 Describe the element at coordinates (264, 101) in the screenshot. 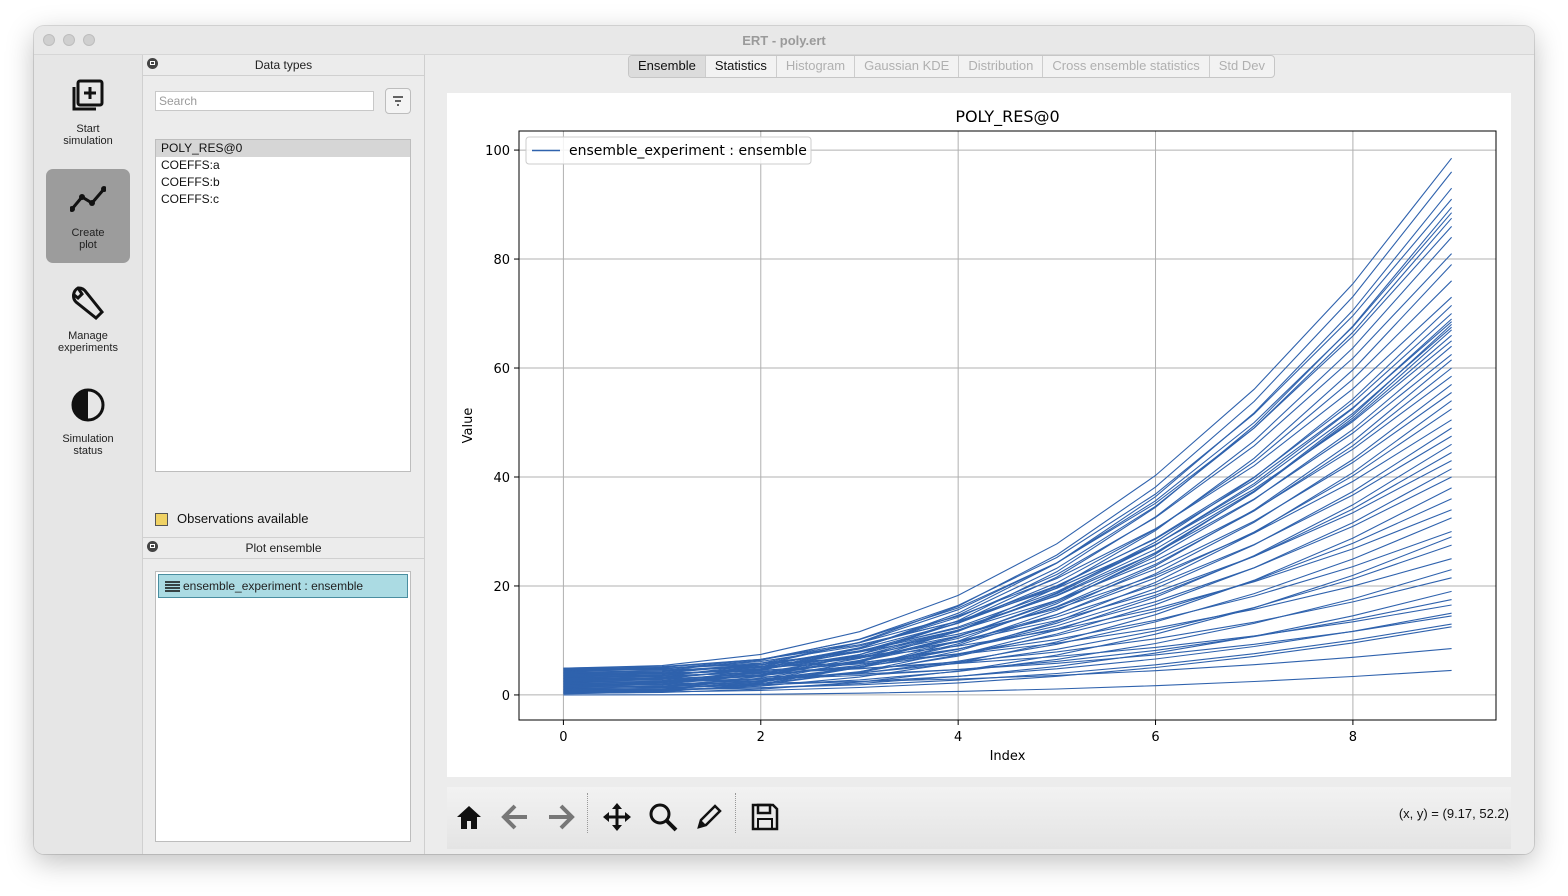

I see `search-input: Search` at that location.